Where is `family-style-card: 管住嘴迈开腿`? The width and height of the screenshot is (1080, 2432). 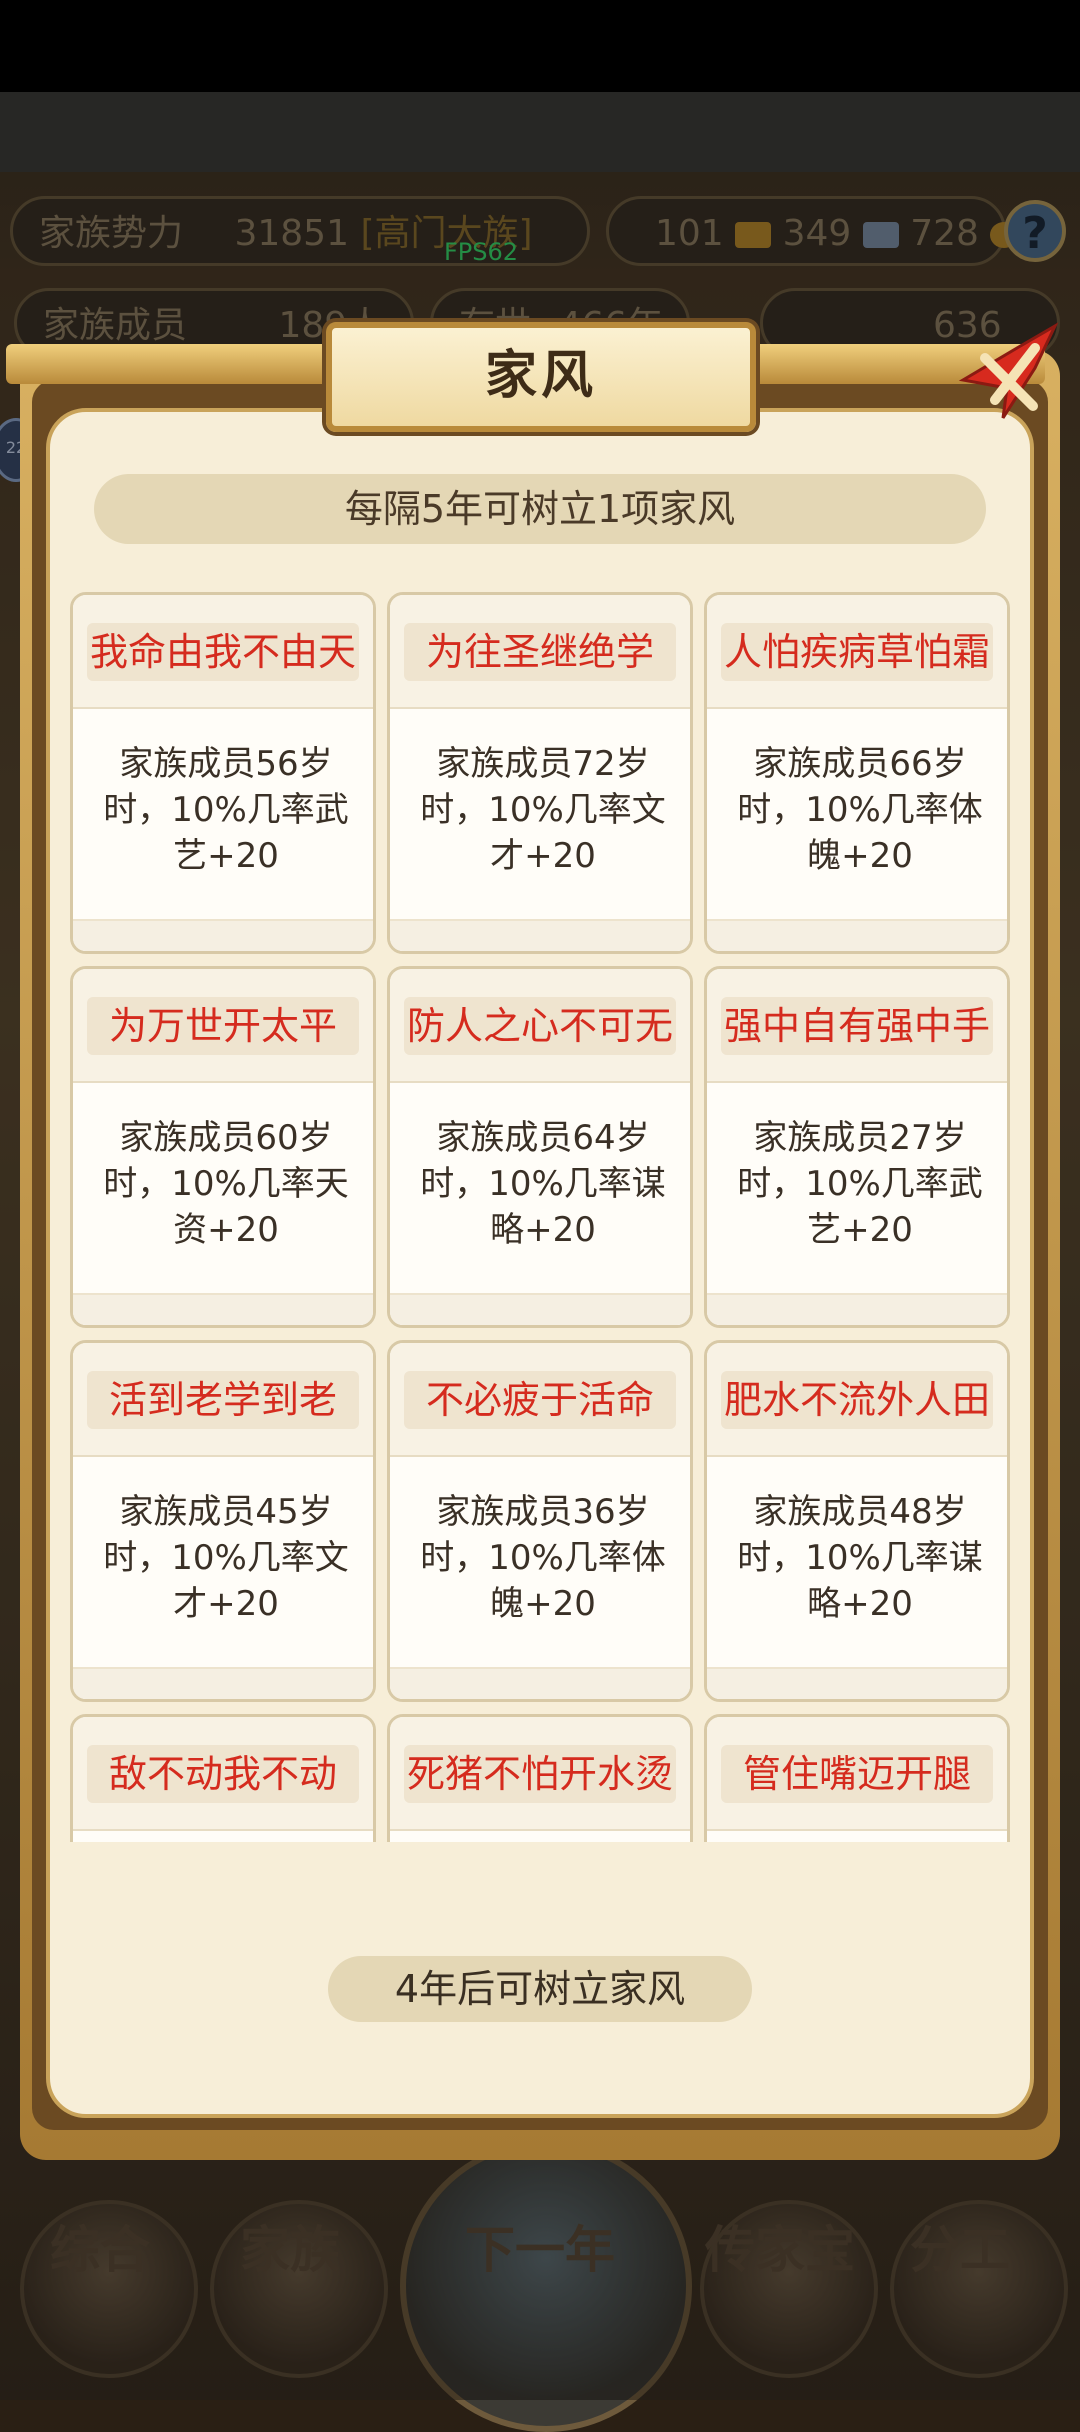
family-style-card: 管住嘴迈开腿 is located at coordinates (857, 1778).